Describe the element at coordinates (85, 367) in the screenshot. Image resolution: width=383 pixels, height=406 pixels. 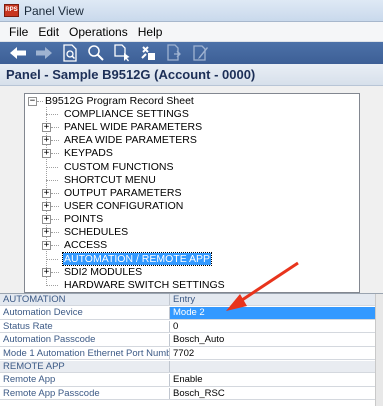
I see `grid-section-remote-app: REMOTE APP` at that location.